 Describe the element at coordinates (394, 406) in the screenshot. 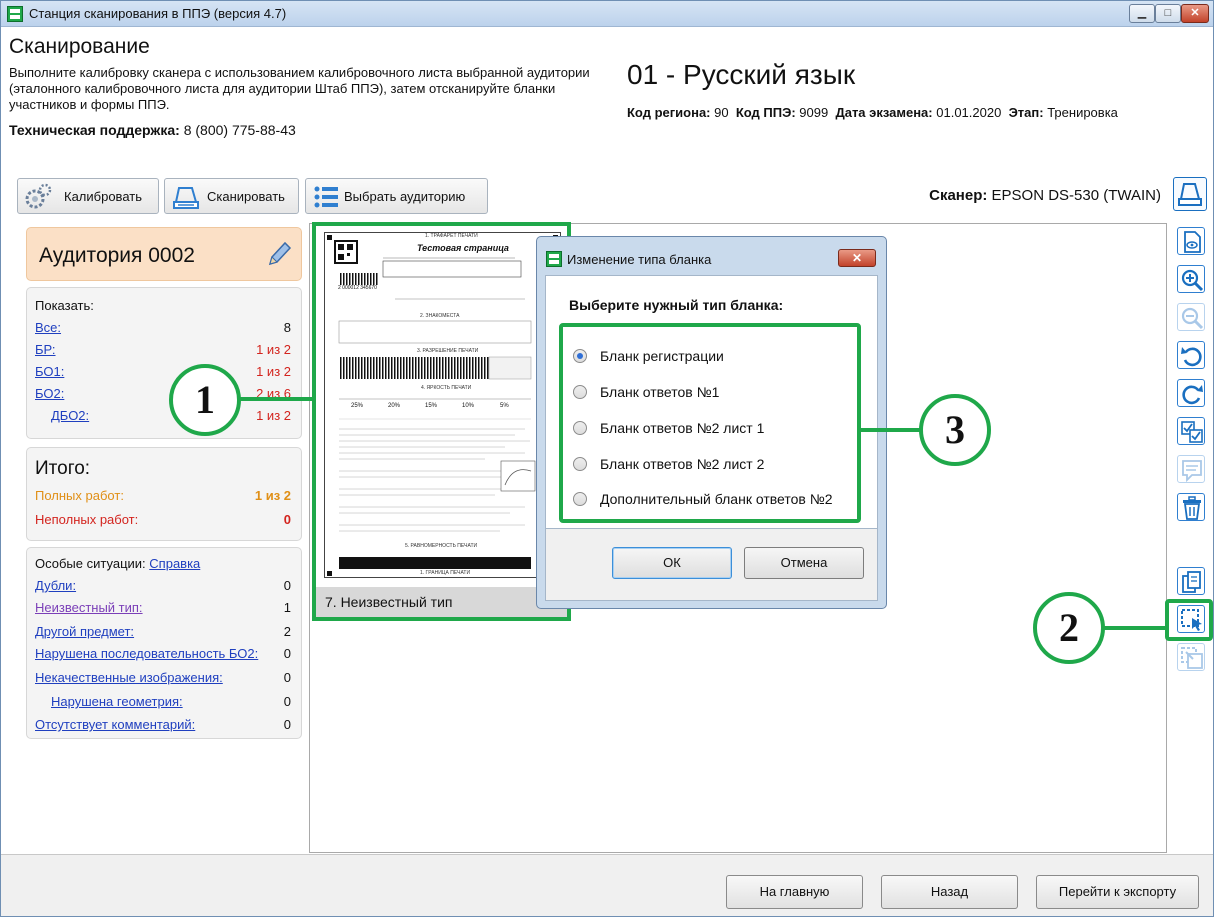

I see `percent-20: 20%` at that location.